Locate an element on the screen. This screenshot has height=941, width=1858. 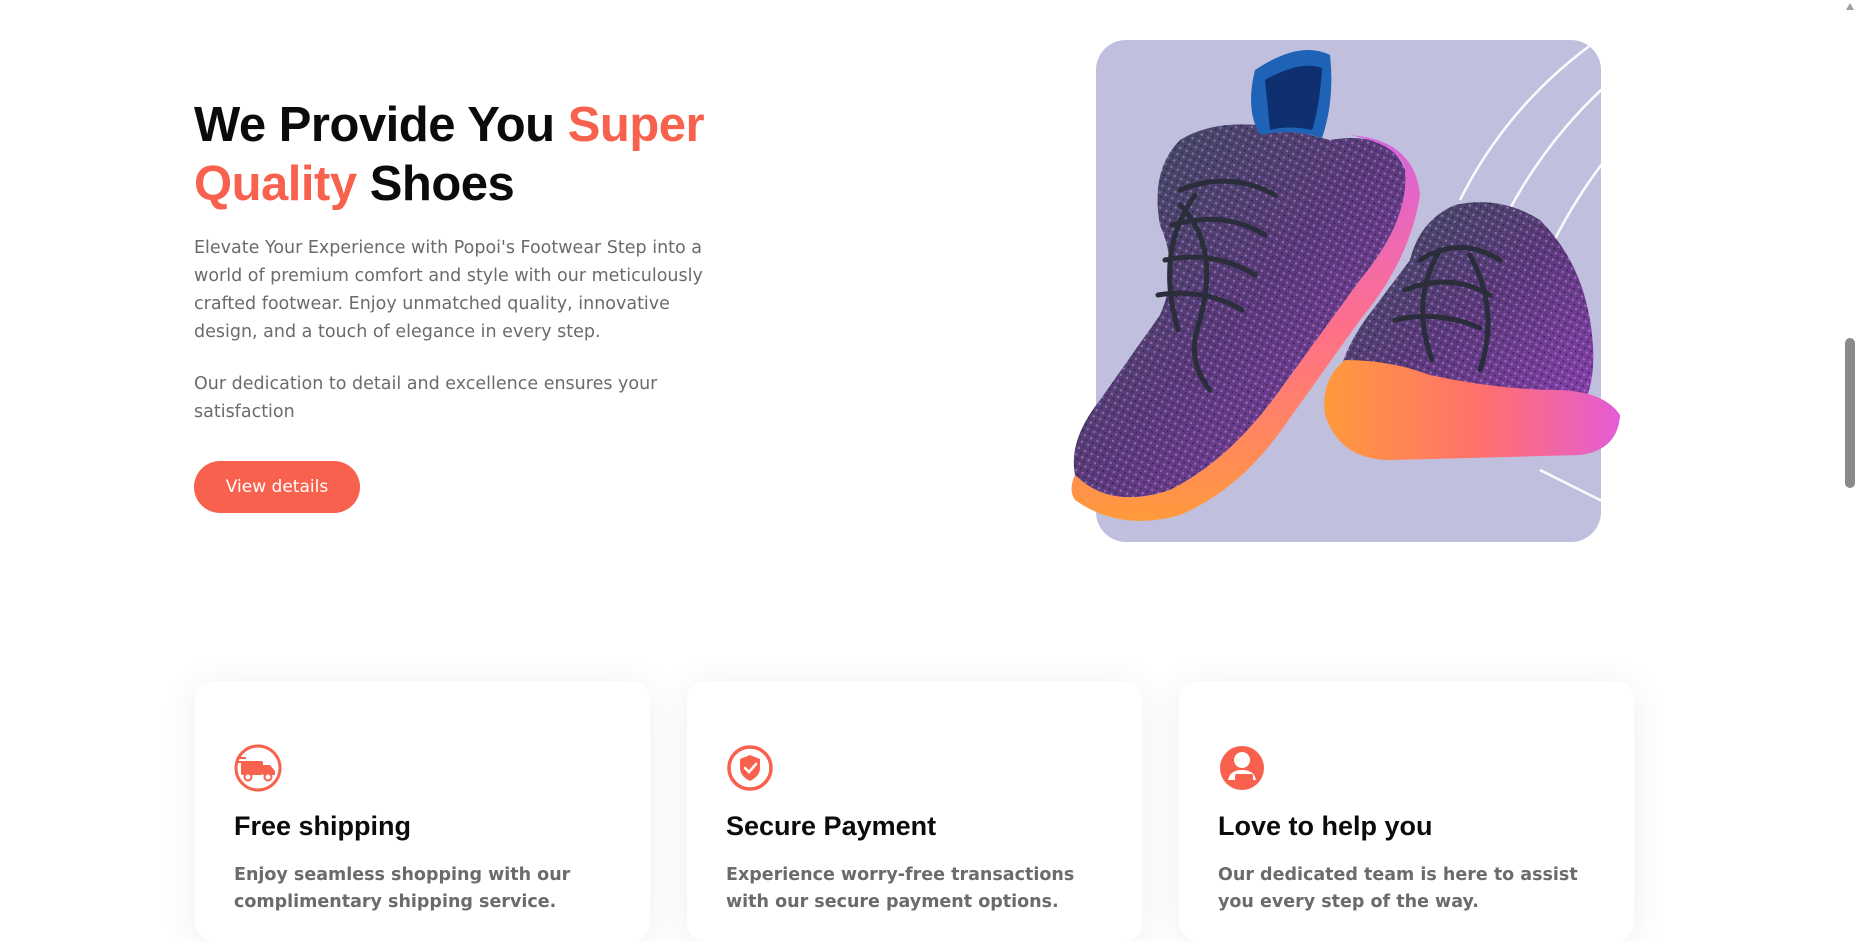
hero-title-accent2: Quality is located at coordinates (275, 184).